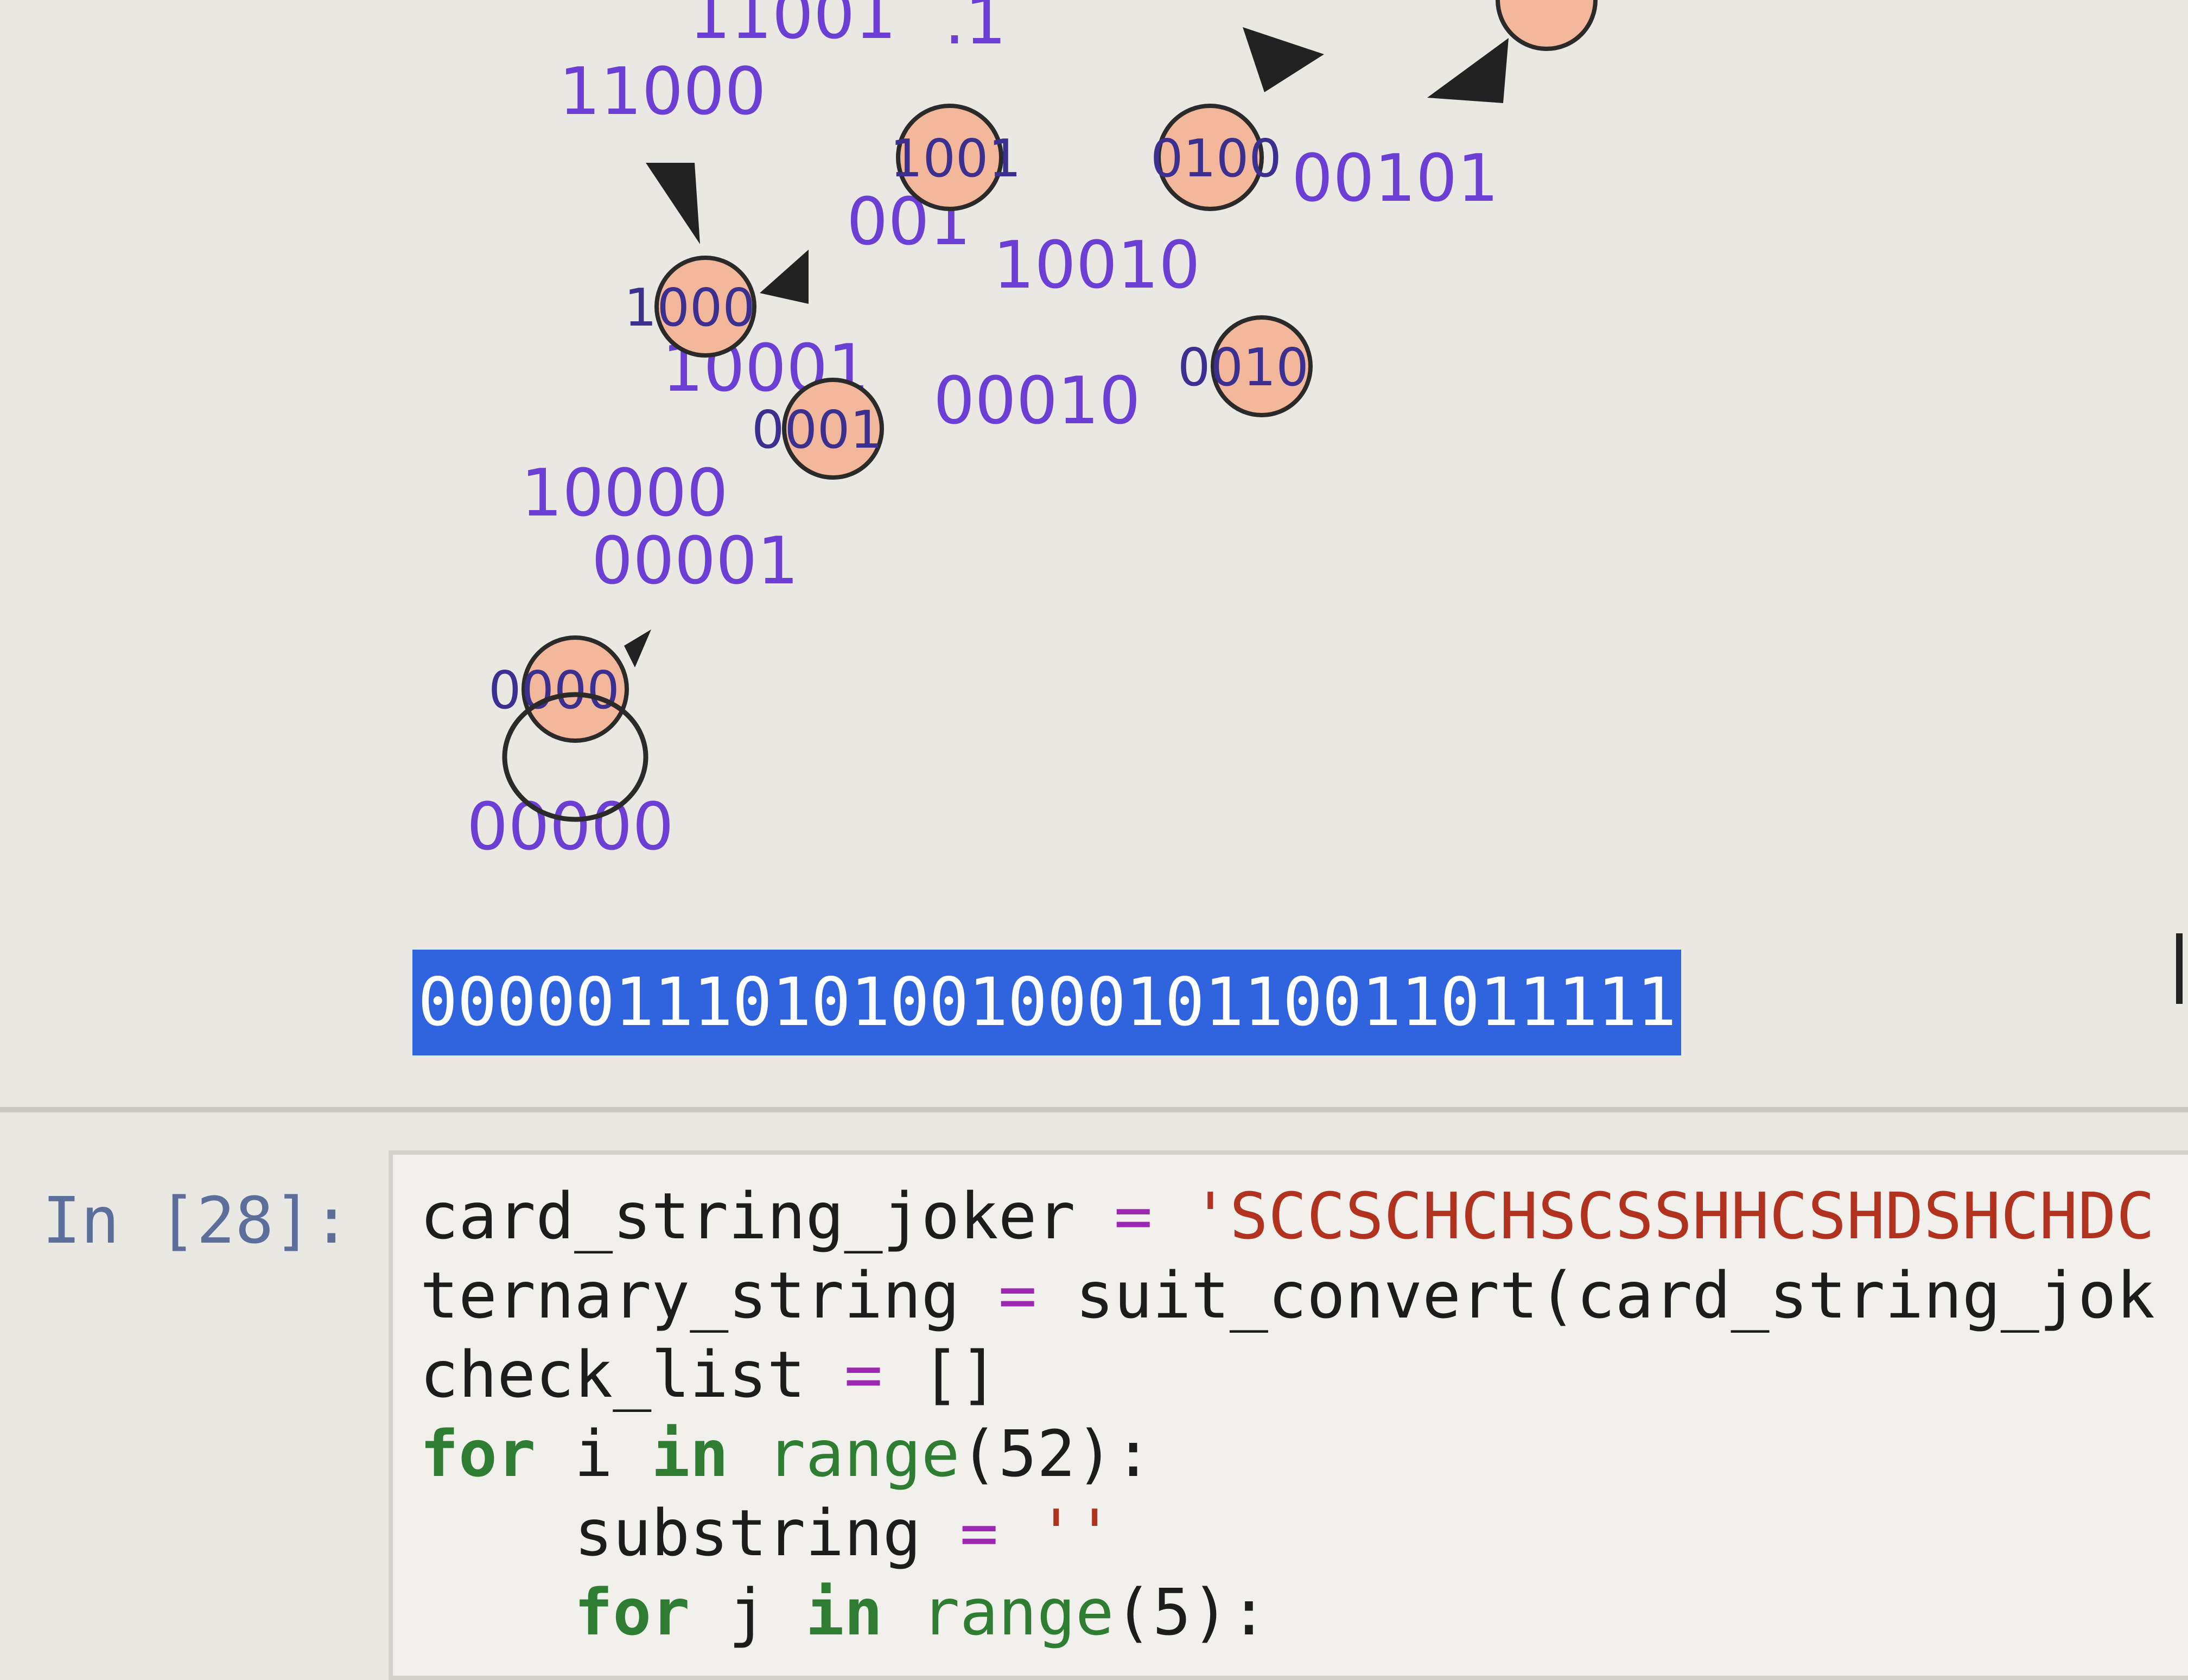 The height and width of the screenshot is (1680, 2188). Describe the element at coordinates (1287, 1612) in the screenshot. I see `code-line: for j in range(5):` at that location.